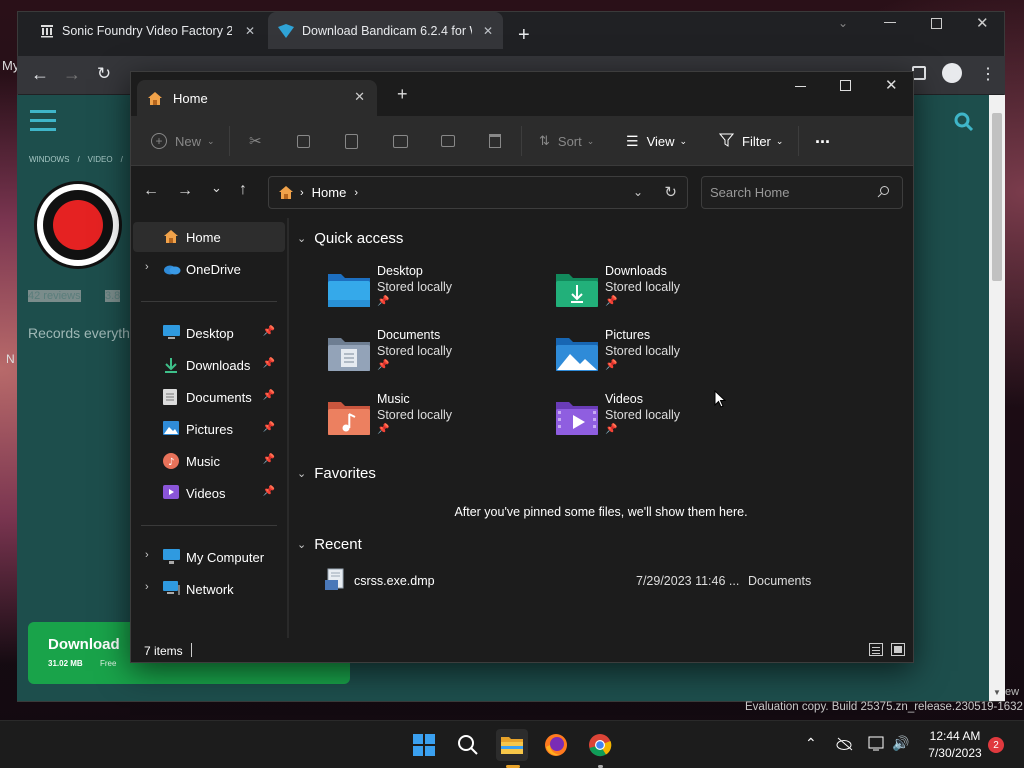 The height and width of the screenshot is (768, 1024). I want to click on menu-kebab-icon: ⋮, so click(988, 74).